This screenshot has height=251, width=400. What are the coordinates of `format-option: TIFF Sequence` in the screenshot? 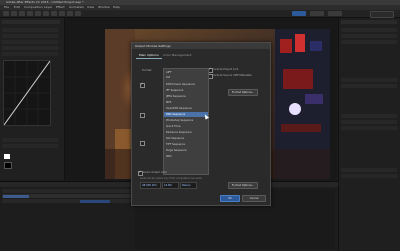 It's located at (186, 144).